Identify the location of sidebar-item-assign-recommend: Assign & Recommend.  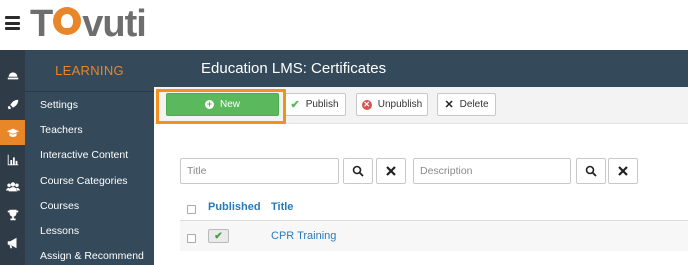
(89, 254).